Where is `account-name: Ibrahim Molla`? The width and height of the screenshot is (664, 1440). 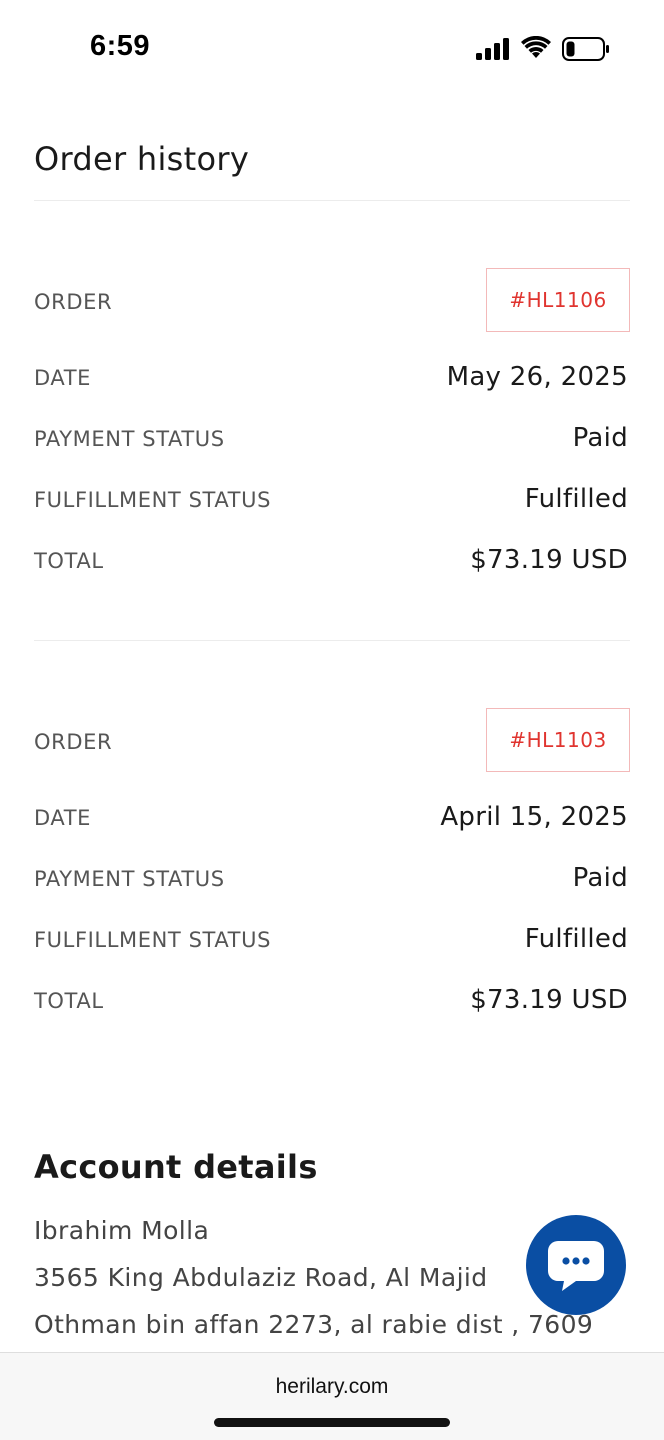 account-name: Ibrahim Molla is located at coordinates (122, 1230).